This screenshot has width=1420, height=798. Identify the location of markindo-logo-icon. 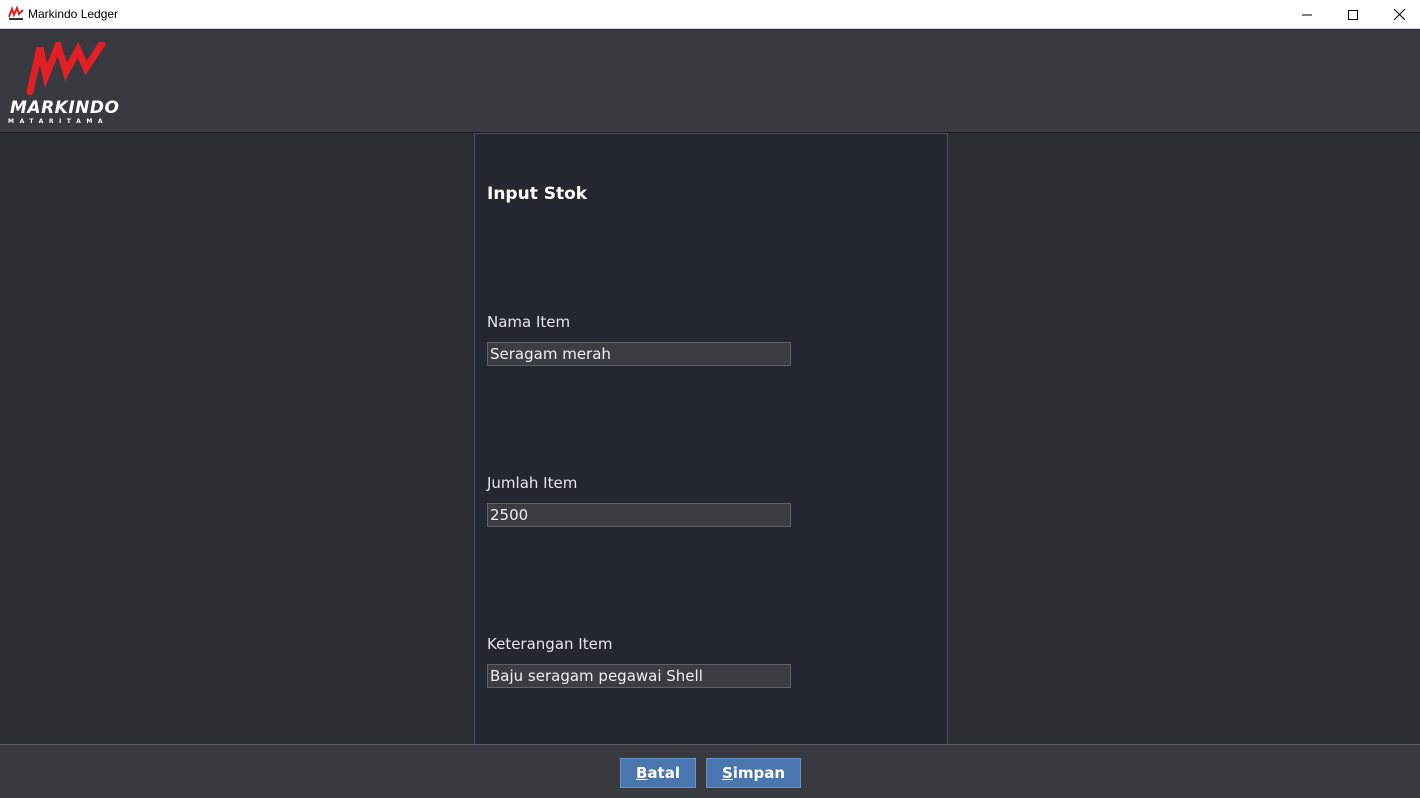
(66, 69).